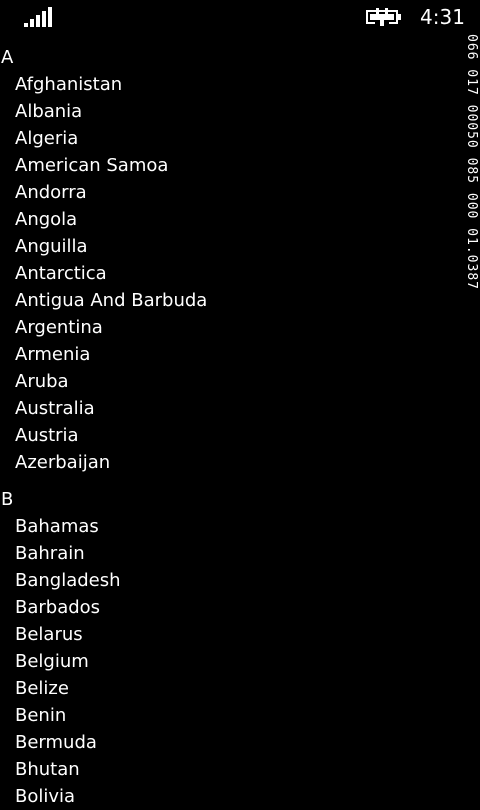 This screenshot has width=480, height=810. Describe the element at coordinates (231, 57) in the screenshot. I see `group-header: A` at that location.